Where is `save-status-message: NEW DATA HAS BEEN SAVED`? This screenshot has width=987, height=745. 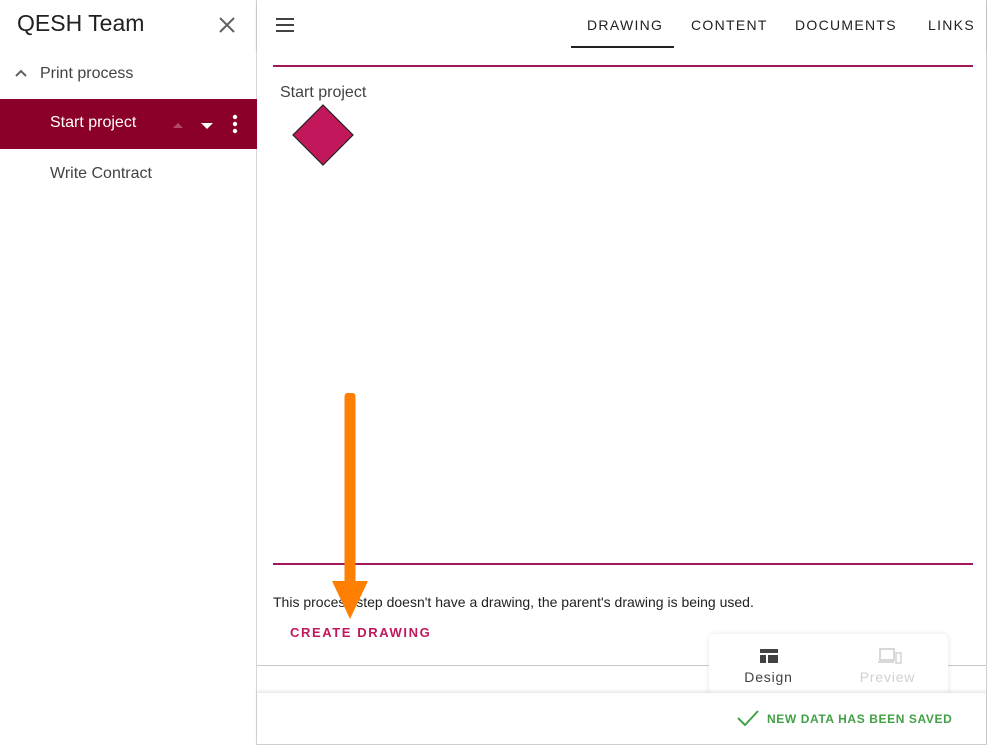 save-status-message: NEW DATA HAS BEEN SAVED is located at coordinates (860, 719).